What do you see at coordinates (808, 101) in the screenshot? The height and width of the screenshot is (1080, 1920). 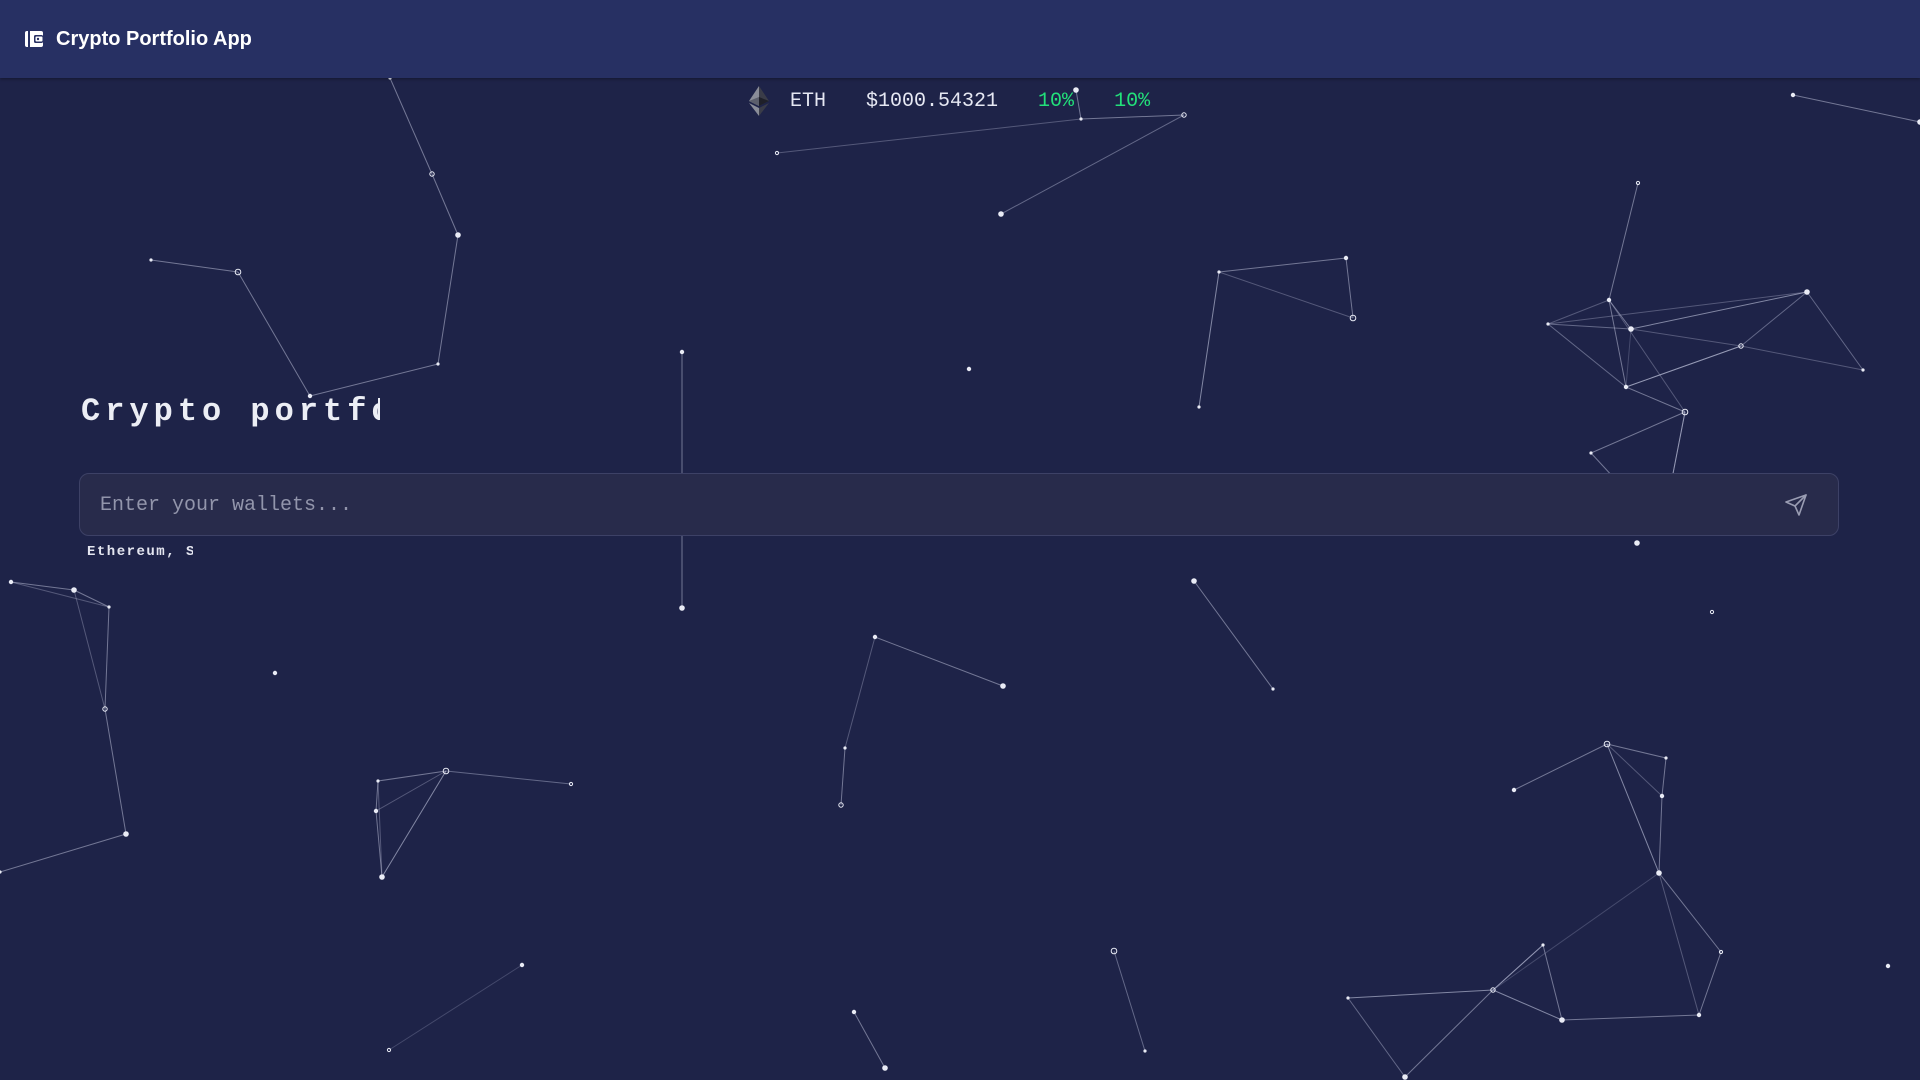 I see `ticker-symbol: ETH` at bounding box center [808, 101].